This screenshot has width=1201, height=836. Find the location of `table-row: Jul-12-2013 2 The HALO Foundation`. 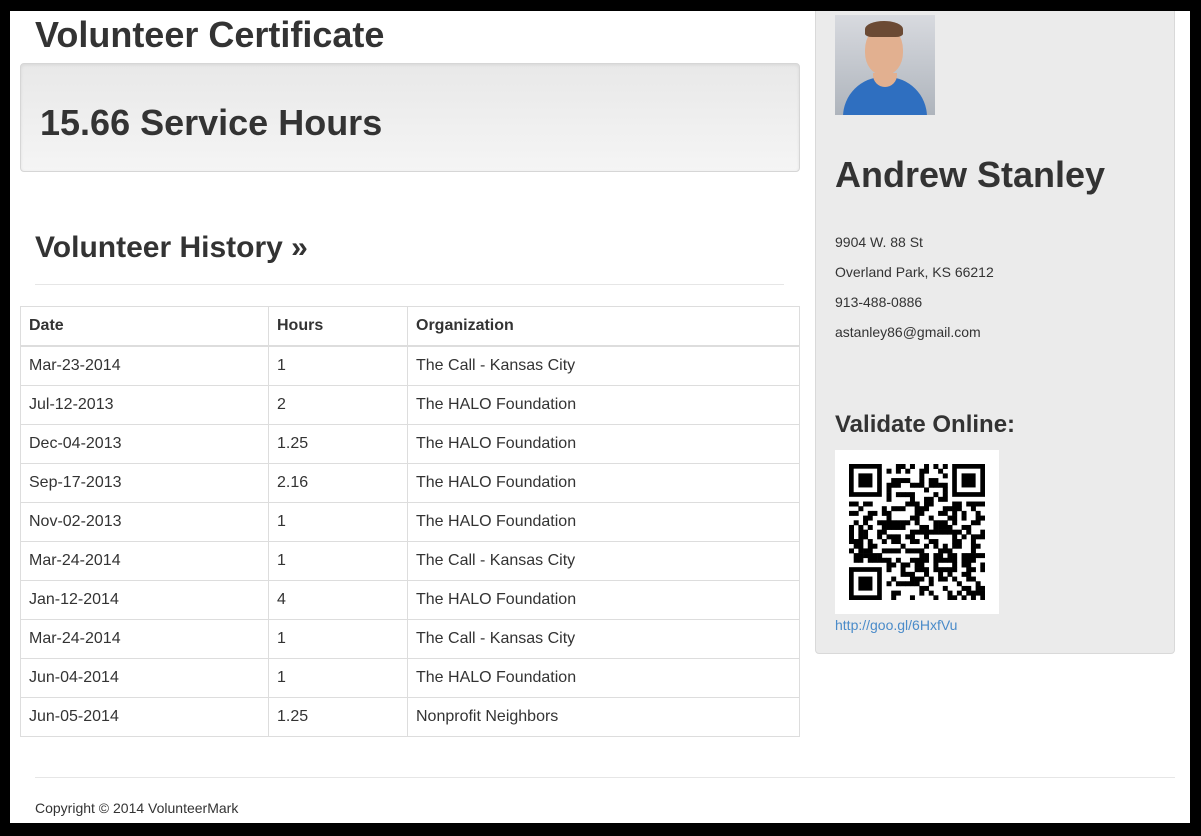

table-row: Jul-12-2013 2 The HALO Foundation is located at coordinates (410, 405).